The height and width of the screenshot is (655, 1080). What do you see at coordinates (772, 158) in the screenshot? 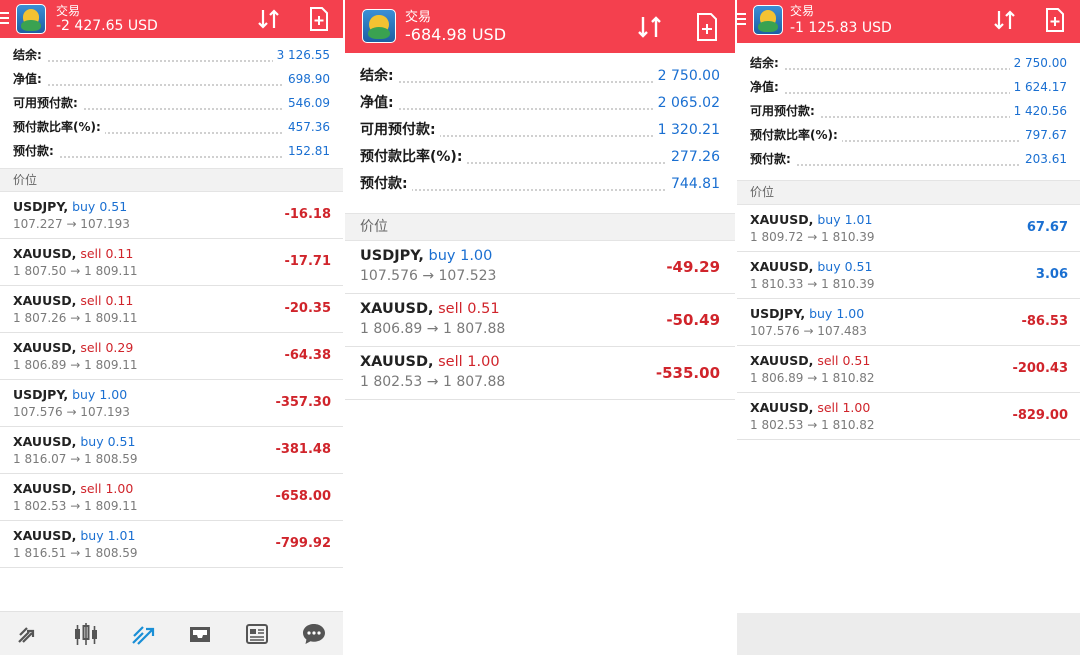
I see `summary-label: 预付款:` at bounding box center [772, 158].